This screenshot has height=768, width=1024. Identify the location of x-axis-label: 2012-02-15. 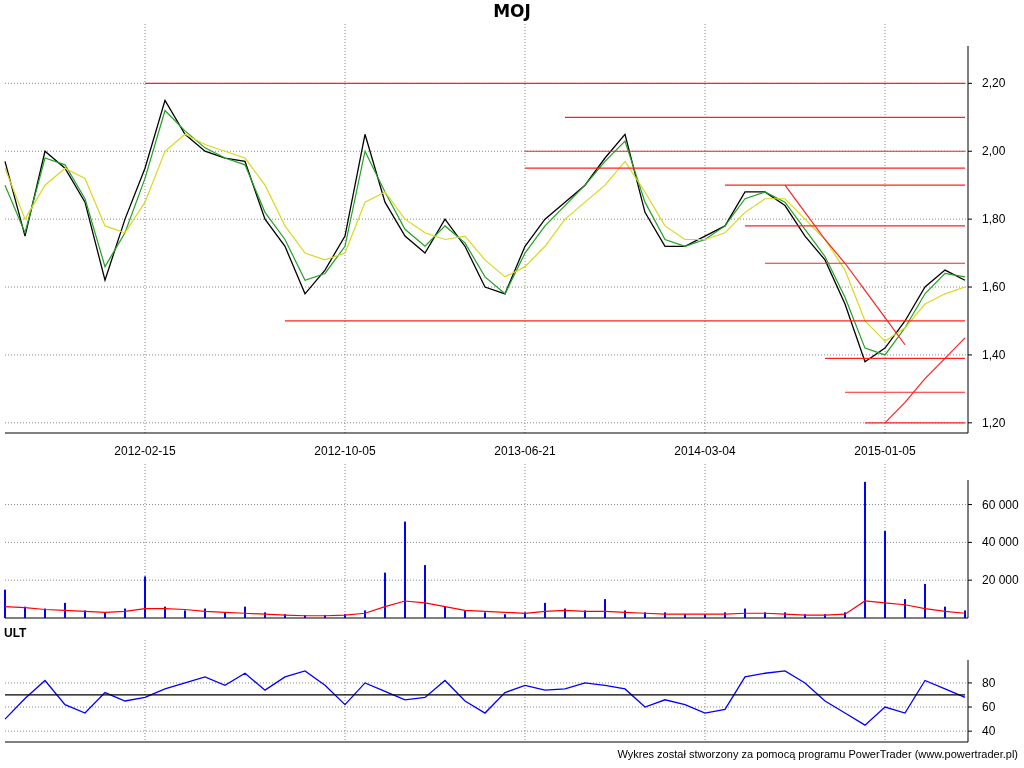
(145, 451).